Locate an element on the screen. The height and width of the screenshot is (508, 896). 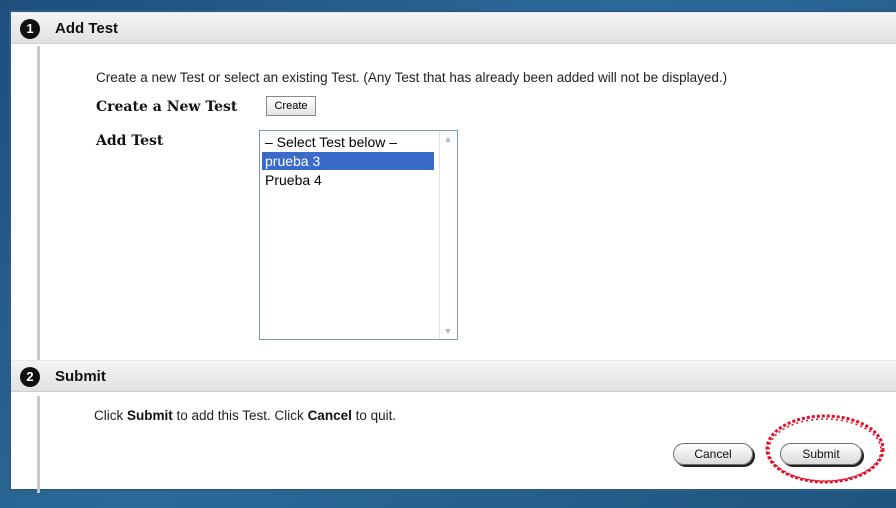
cancel-button: Cancel is located at coordinates (713, 454).